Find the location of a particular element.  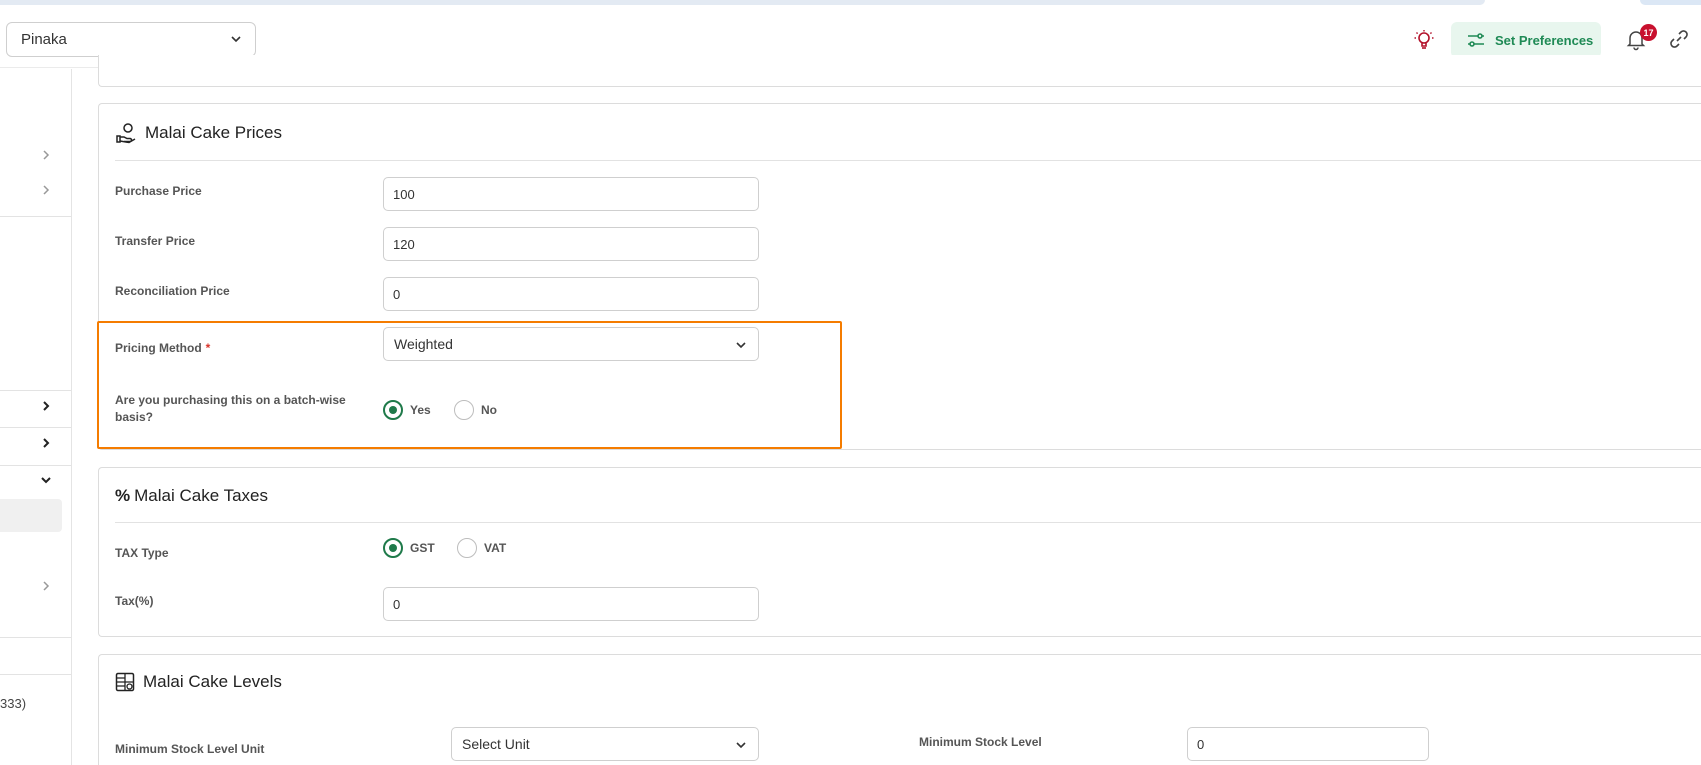

min-stock-level-label: Minimum Stock Level is located at coordinates (980, 742).